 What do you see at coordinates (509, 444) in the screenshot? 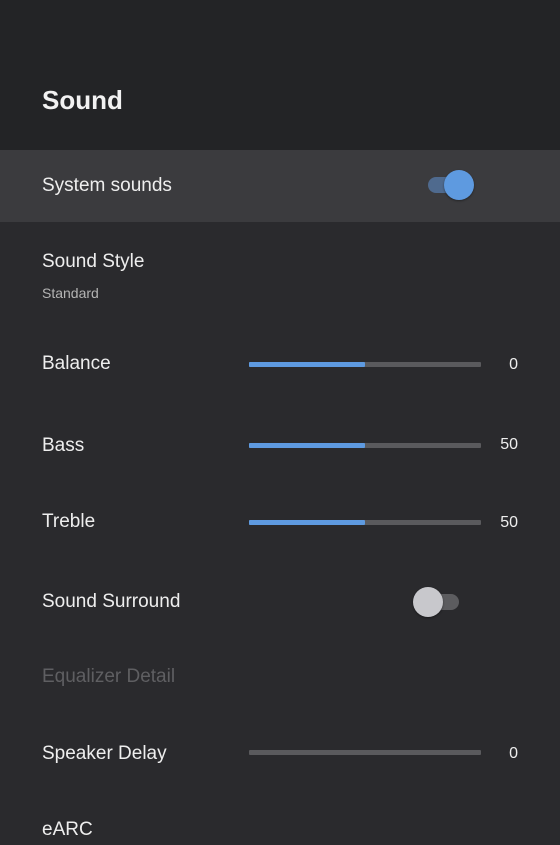
I see `bass-value: 50` at bounding box center [509, 444].